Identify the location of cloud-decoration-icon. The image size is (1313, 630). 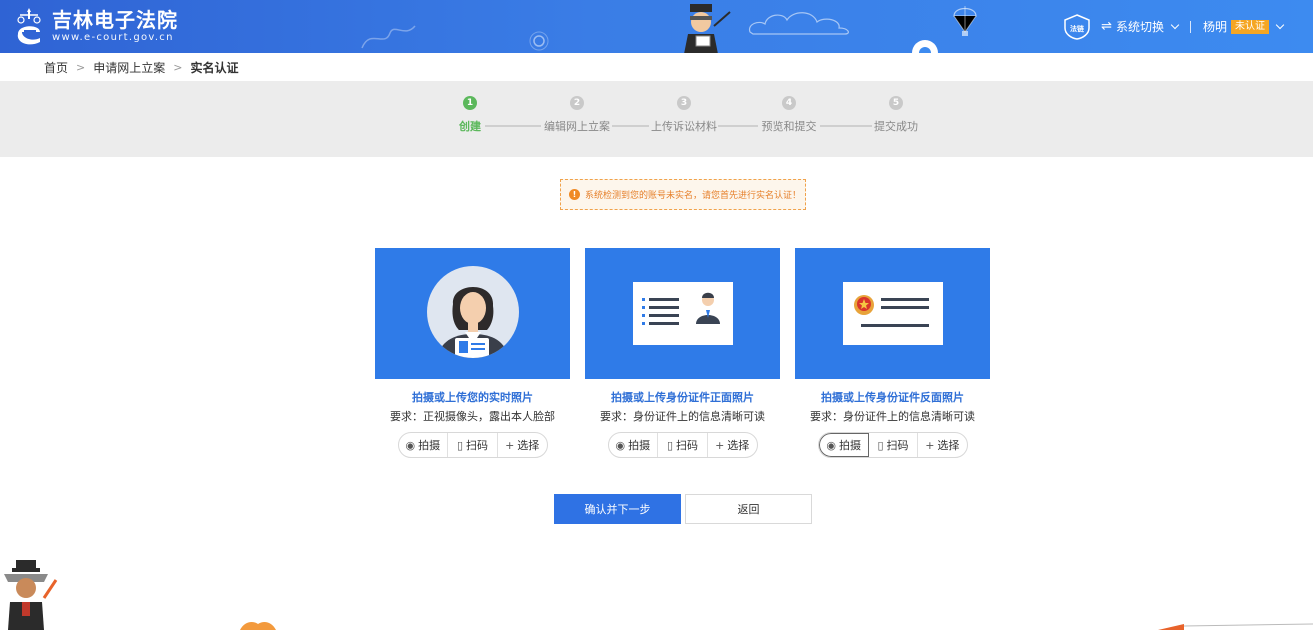
(798, 23).